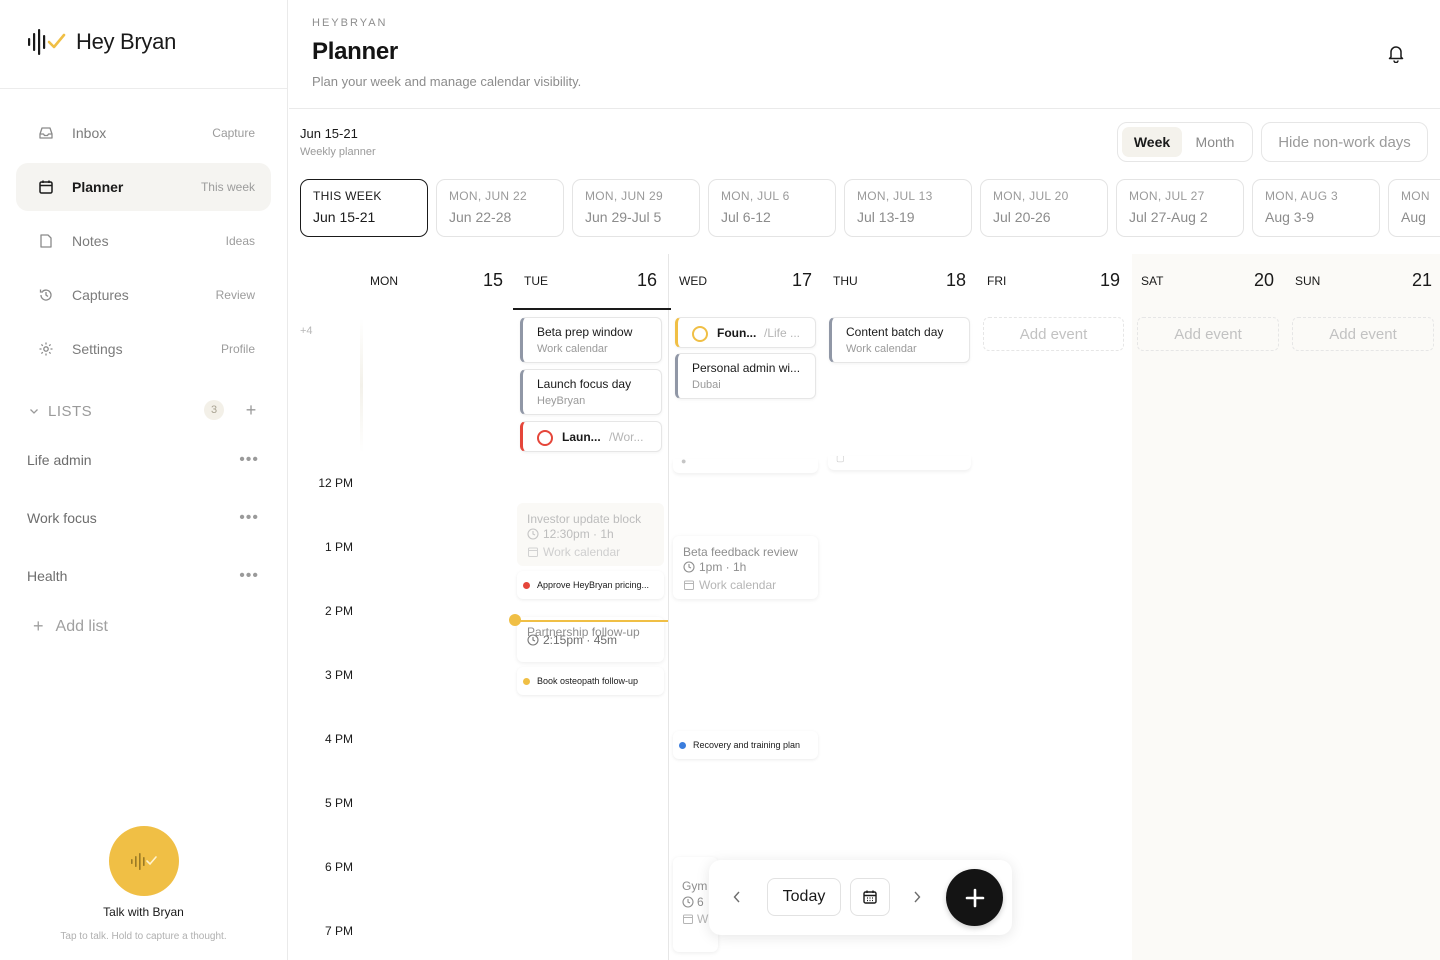 The image size is (1440, 960). What do you see at coordinates (1414, 208) in the screenshot?
I see `week-chip: MON Aug` at bounding box center [1414, 208].